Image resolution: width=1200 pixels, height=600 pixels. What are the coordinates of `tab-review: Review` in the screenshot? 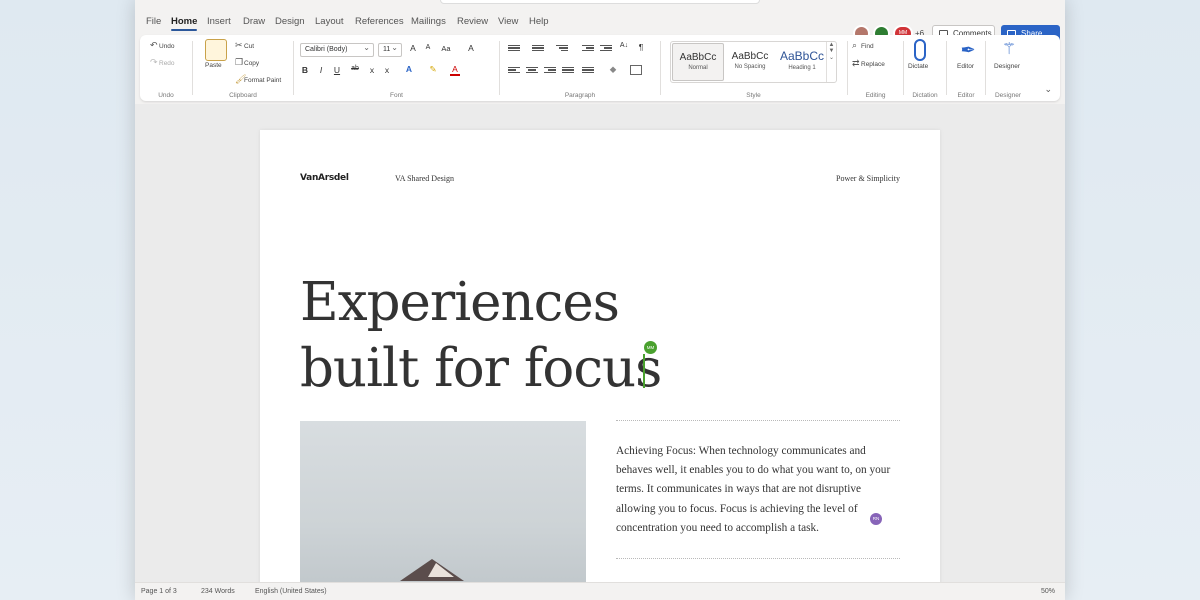 It's located at (472, 21).